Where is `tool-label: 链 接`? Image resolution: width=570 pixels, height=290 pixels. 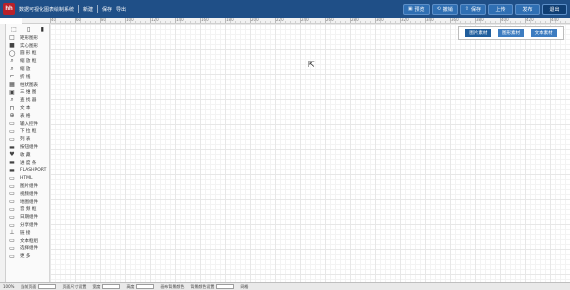 tool-label: 链 接 is located at coordinates (25, 233).